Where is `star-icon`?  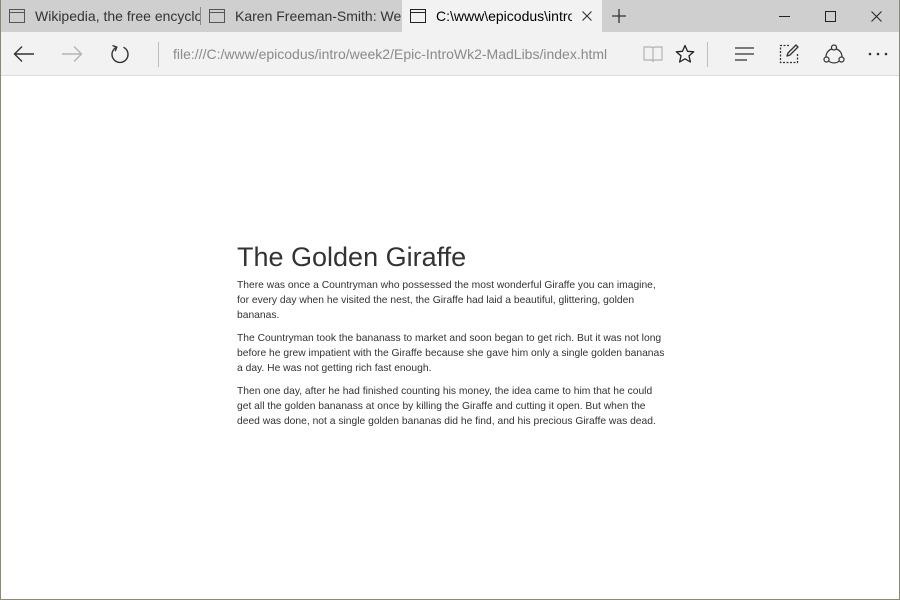
star-icon is located at coordinates (685, 53).